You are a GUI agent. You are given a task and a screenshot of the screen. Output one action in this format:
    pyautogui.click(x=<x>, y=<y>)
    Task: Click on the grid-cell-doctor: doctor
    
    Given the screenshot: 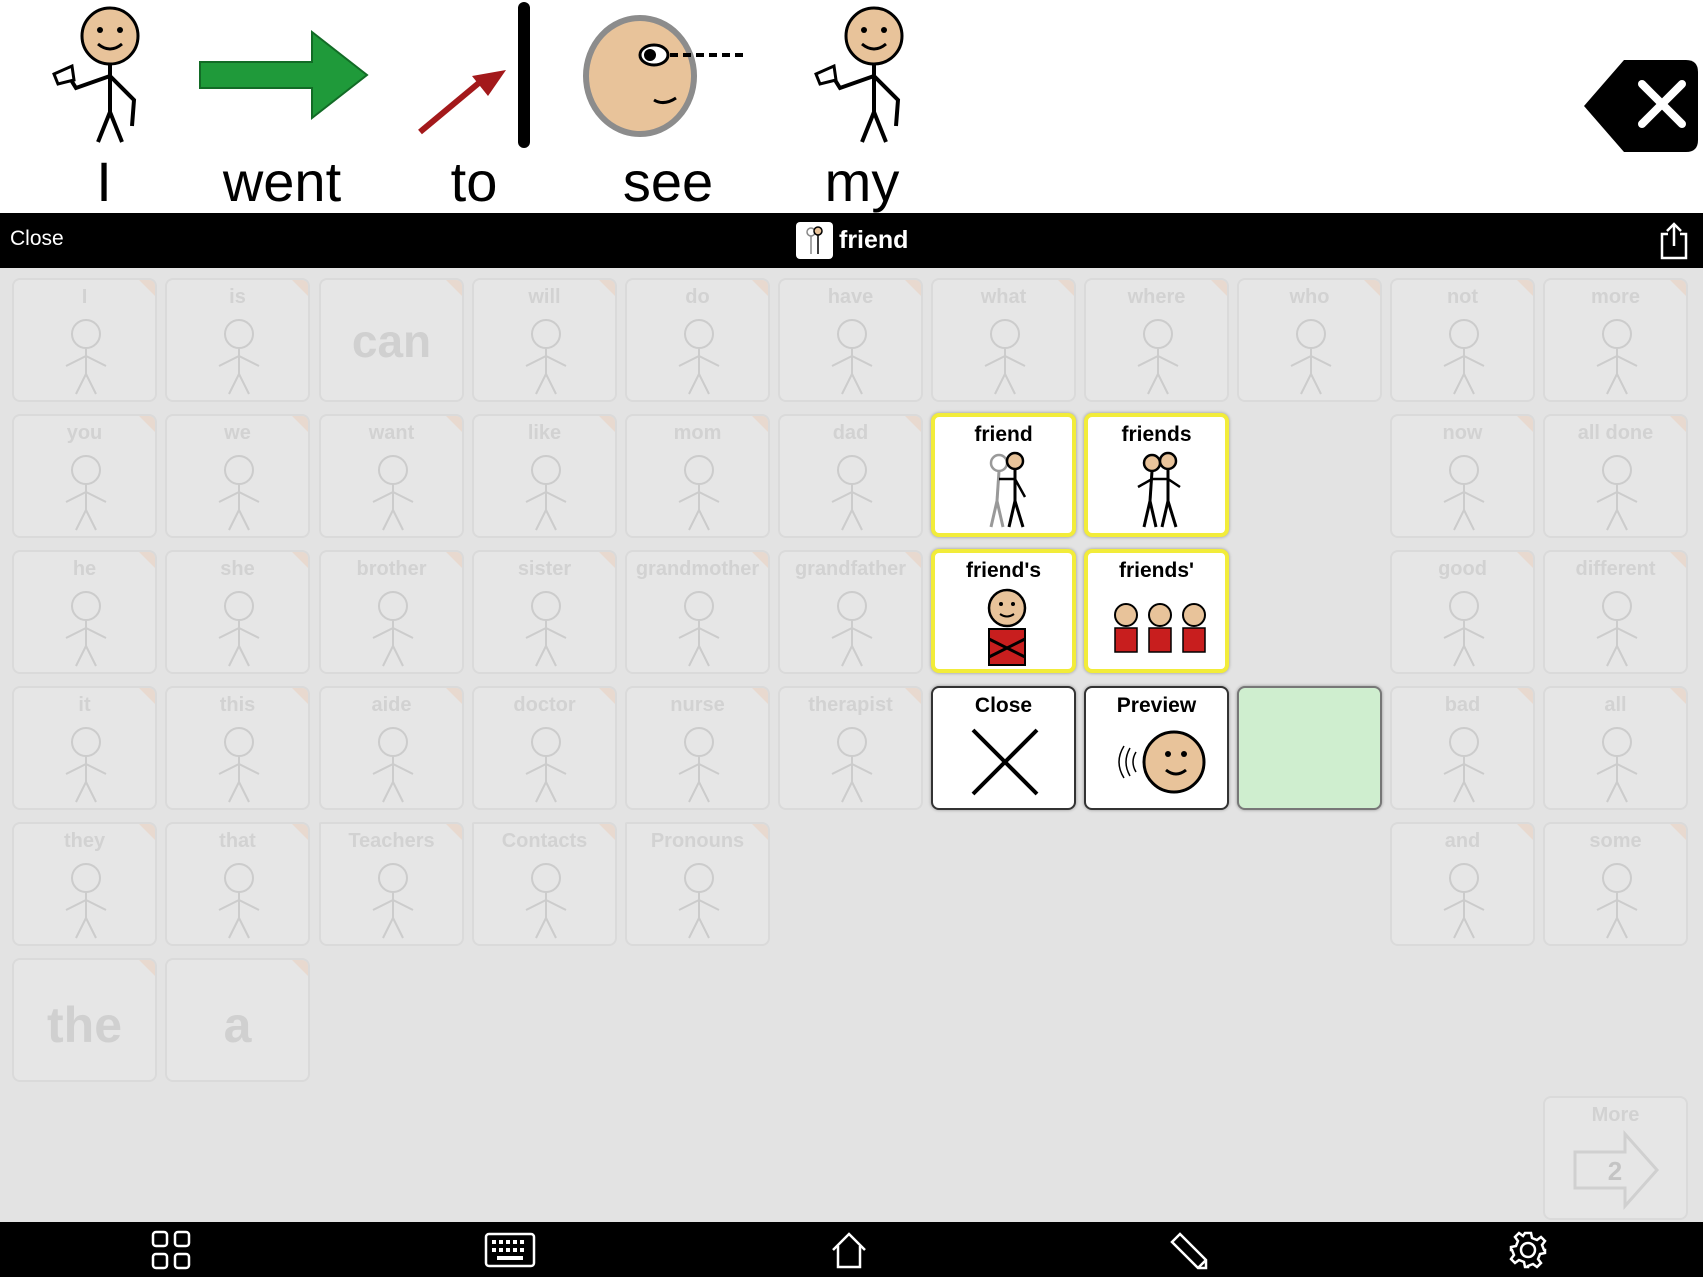 What is the action you would take?
    pyautogui.click(x=544, y=748)
    